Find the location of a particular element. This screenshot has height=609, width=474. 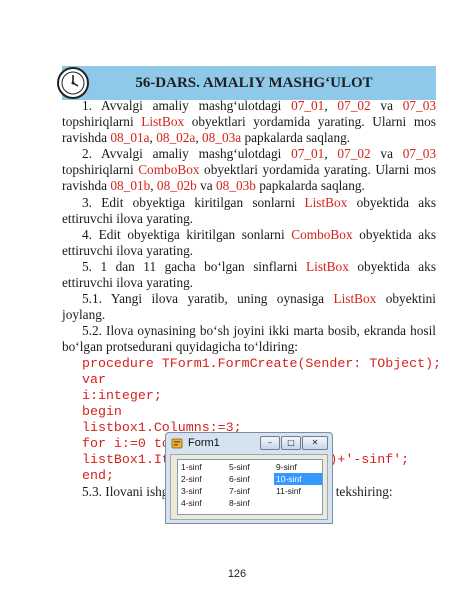

lesson-clock-badge-icon is located at coordinates (73, 83).